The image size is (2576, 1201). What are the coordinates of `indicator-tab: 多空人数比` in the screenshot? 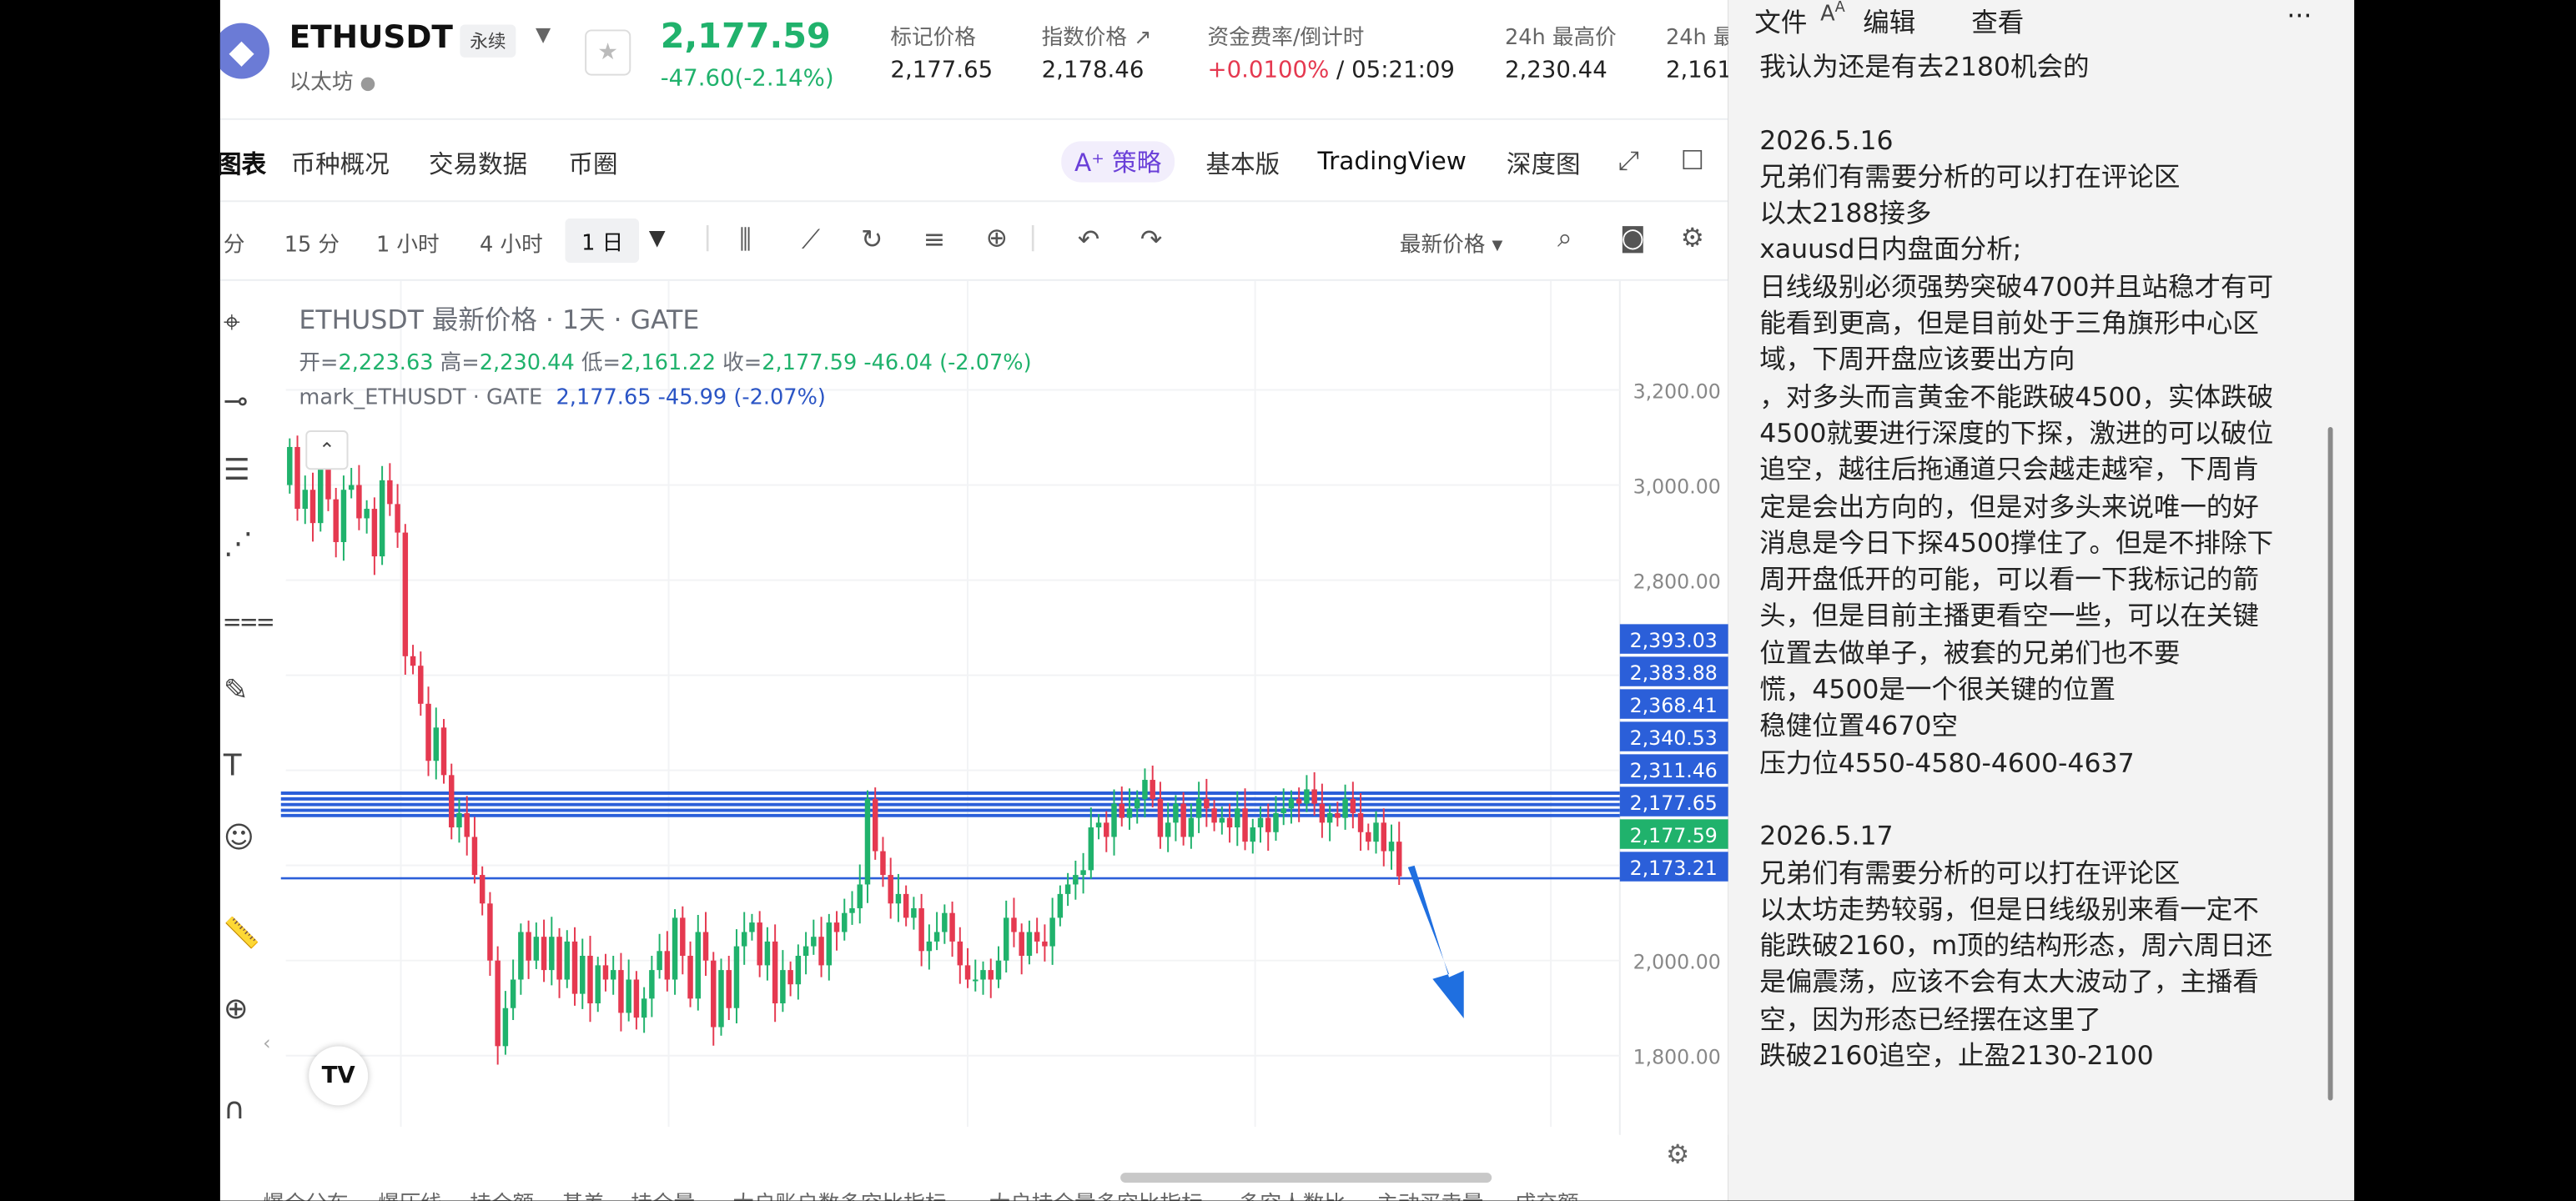 It's located at (1292, 1194).